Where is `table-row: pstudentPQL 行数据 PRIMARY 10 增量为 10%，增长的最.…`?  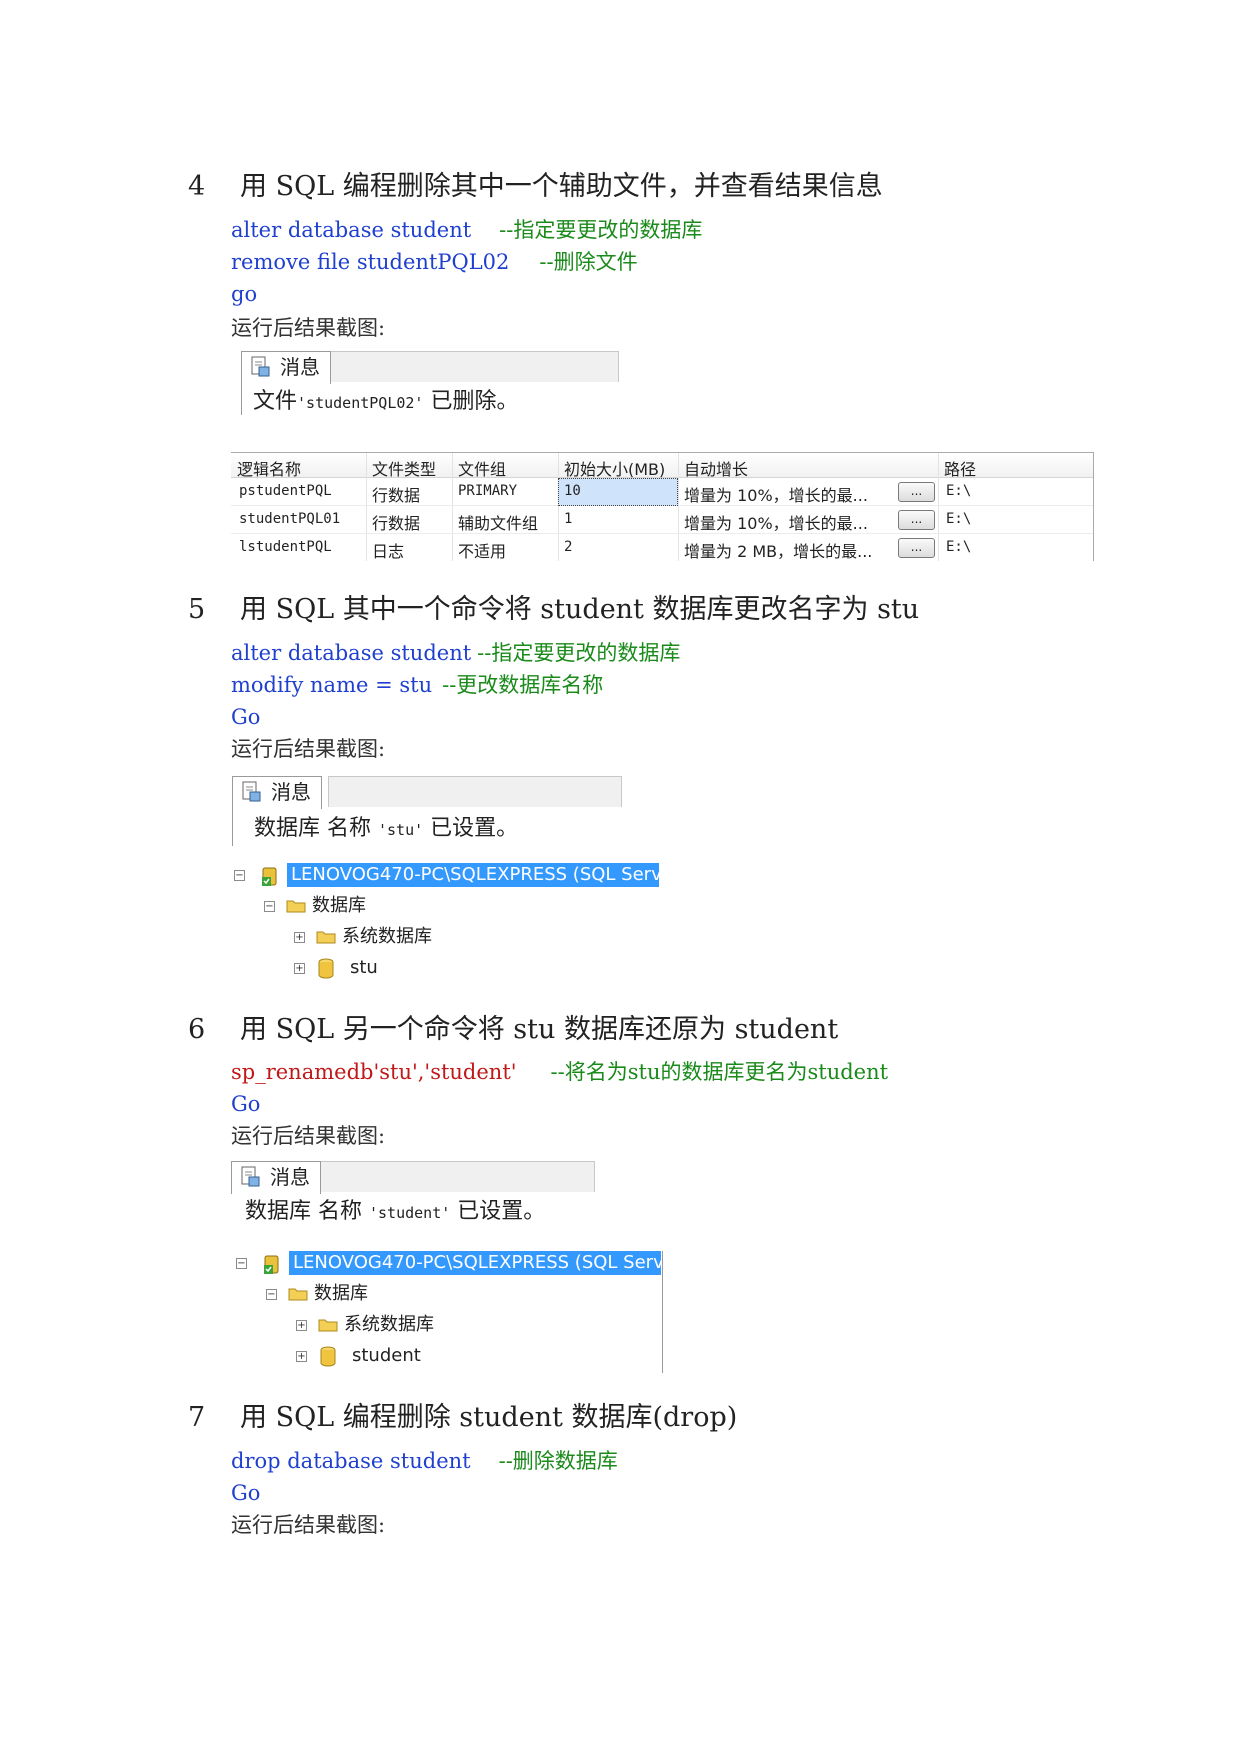 table-row: pstudentPQL 行数据 PRIMARY 10 增量为 10%，增长的最.… is located at coordinates (662, 491).